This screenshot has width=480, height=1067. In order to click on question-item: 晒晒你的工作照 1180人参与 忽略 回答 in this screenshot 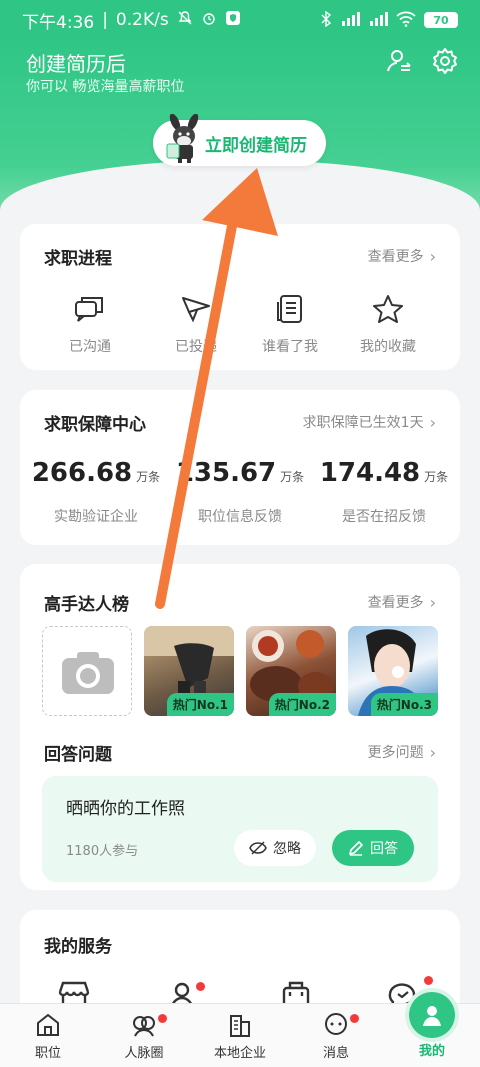, I will do `click(240, 829)`.